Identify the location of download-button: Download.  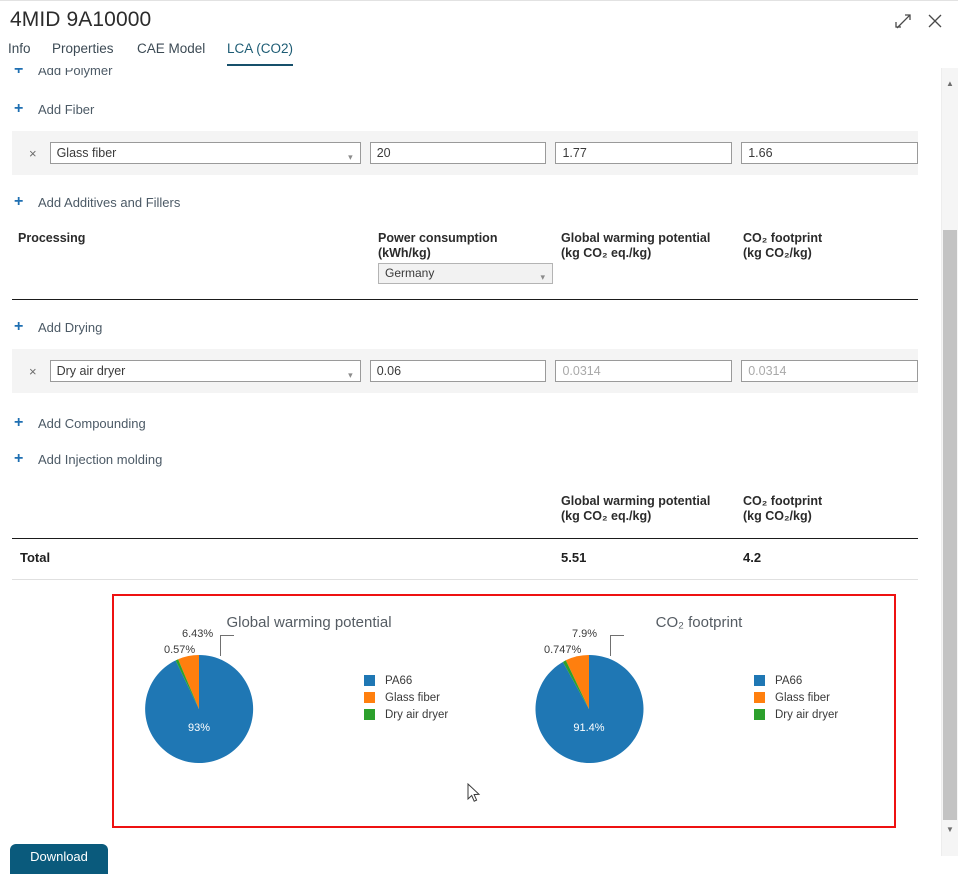
(59, 859).